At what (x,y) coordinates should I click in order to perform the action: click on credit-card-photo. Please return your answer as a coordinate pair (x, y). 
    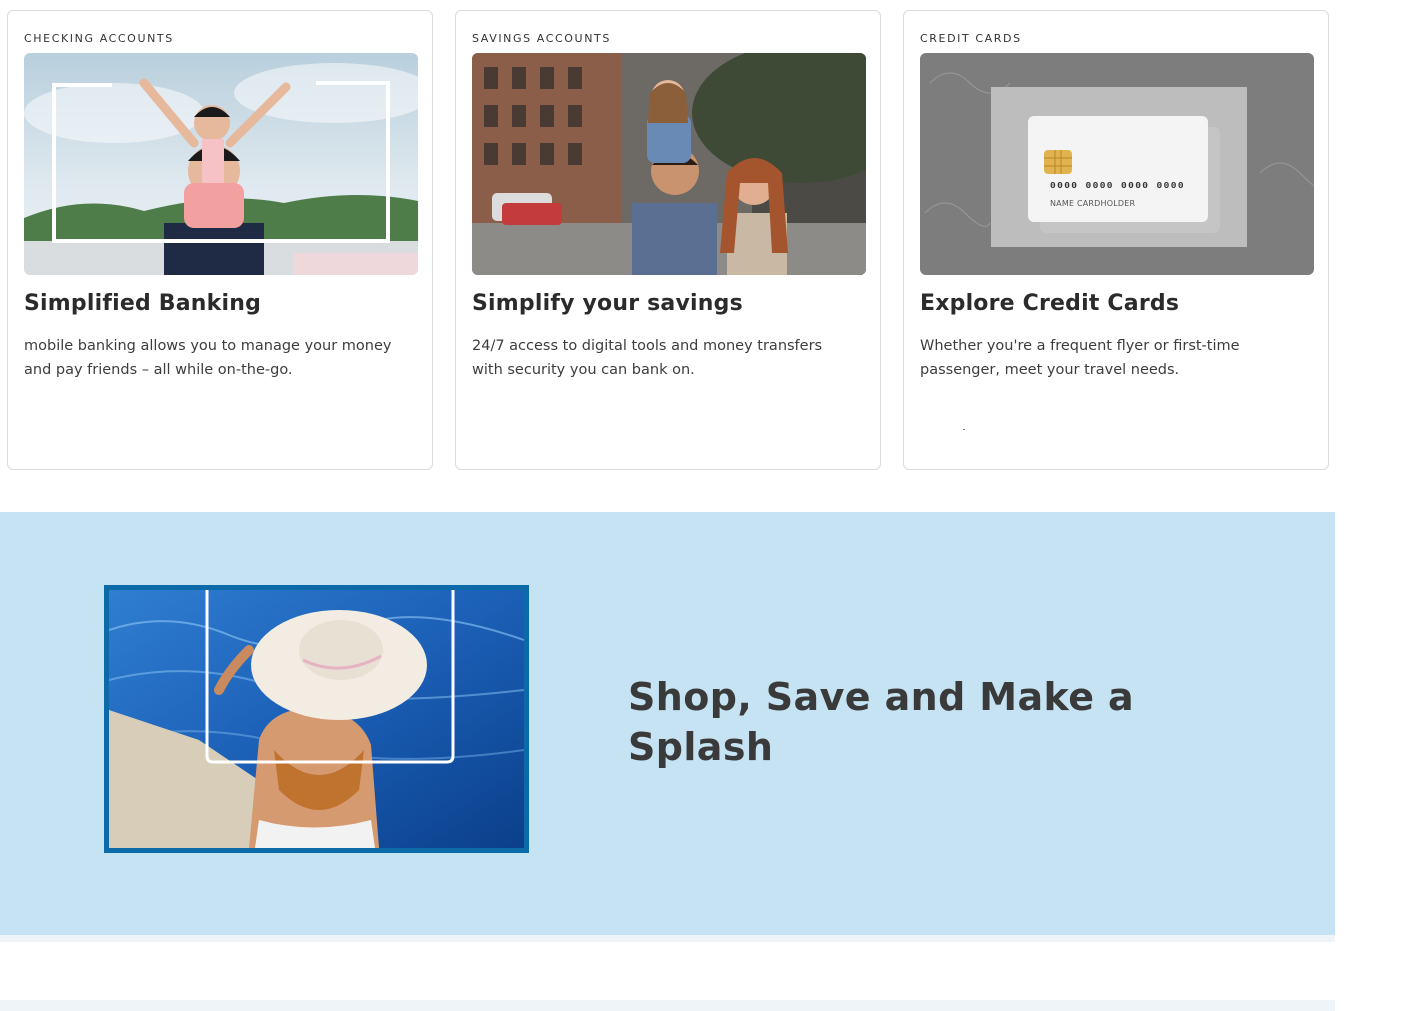
    Looking at the image, I should click on (1117, 164).